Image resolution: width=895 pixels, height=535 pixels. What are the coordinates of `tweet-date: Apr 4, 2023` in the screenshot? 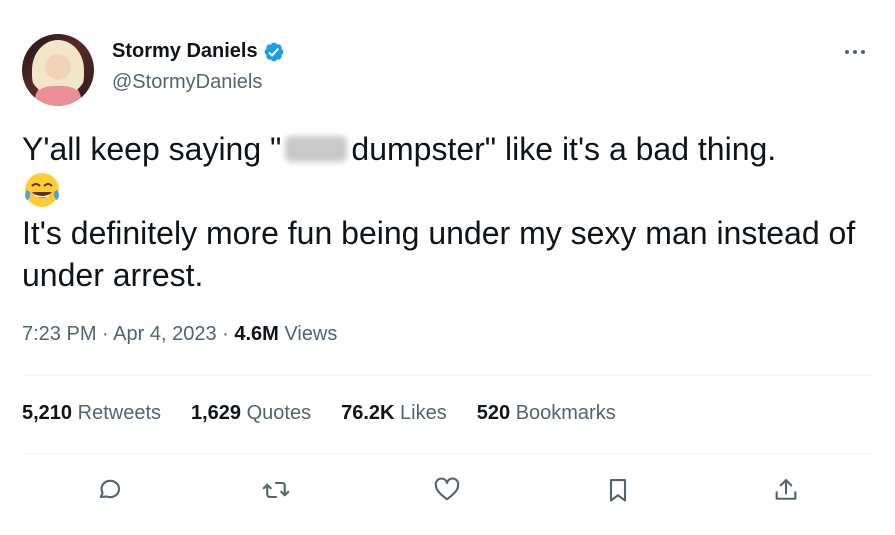 It's located at (164, 334).